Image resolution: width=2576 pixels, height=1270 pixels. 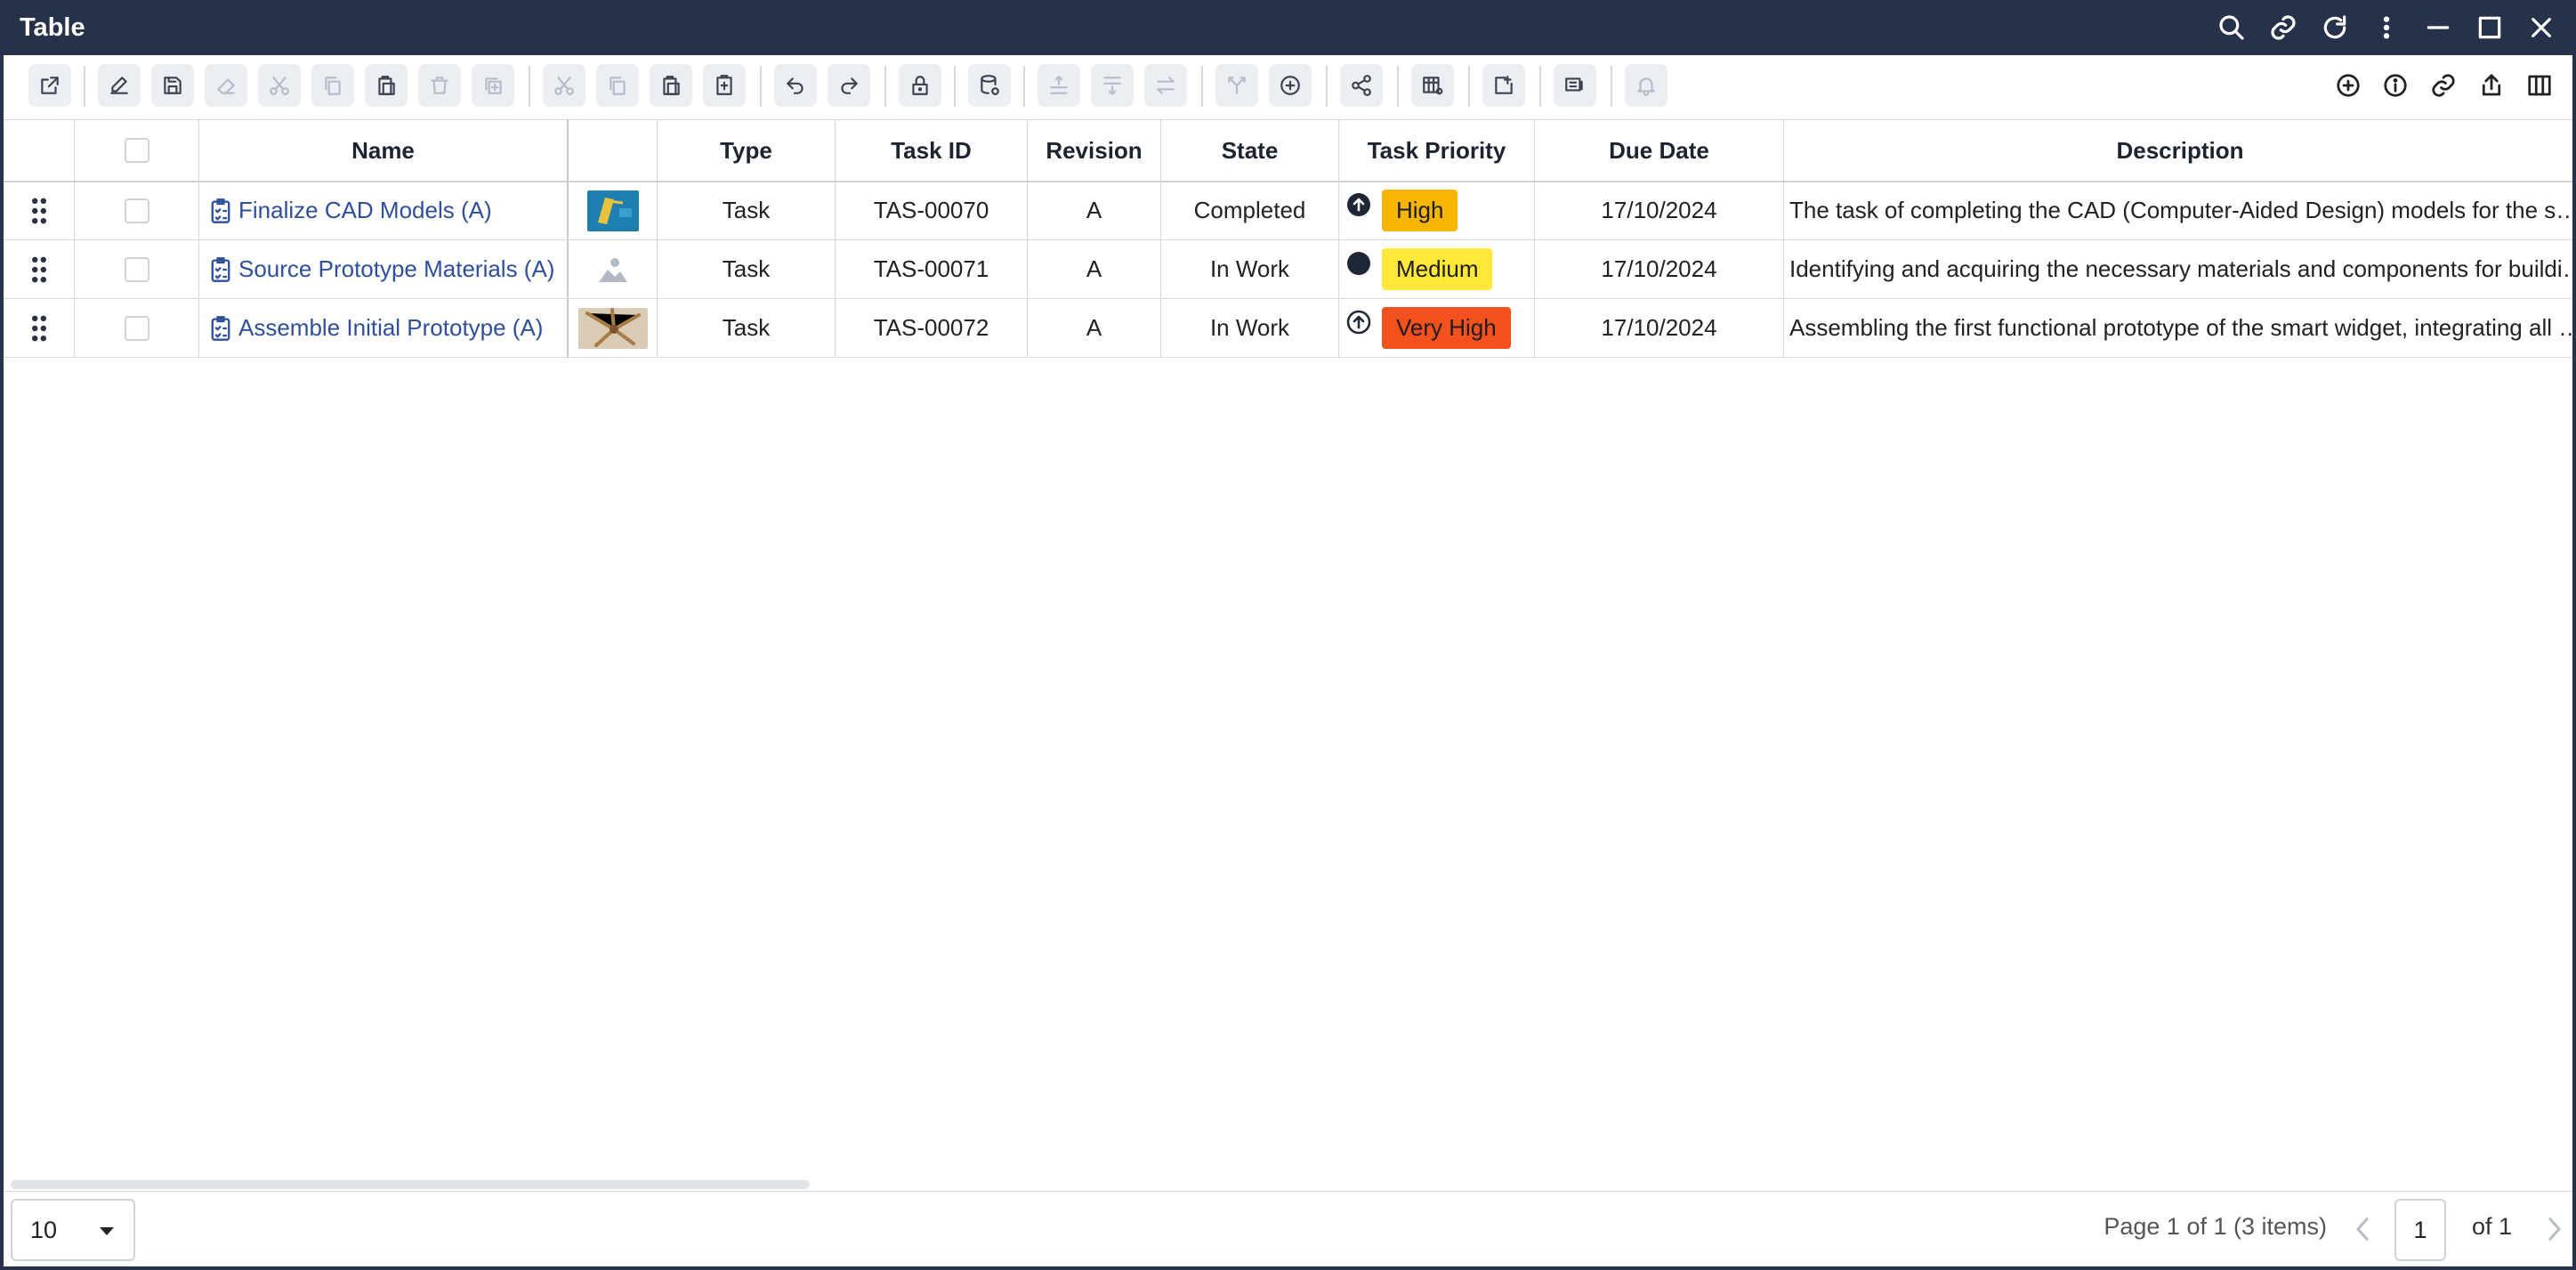 What do you see at coordinates (2335, 28) in the screenshot?
I see `refresh-icon` at bounding box center [2335, 28].